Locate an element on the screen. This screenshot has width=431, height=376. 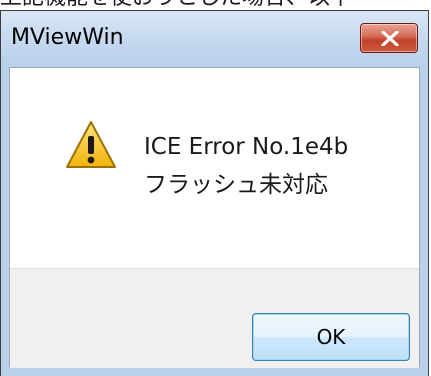
dialog-title: MViewWin is located at coordinates (67, 37).